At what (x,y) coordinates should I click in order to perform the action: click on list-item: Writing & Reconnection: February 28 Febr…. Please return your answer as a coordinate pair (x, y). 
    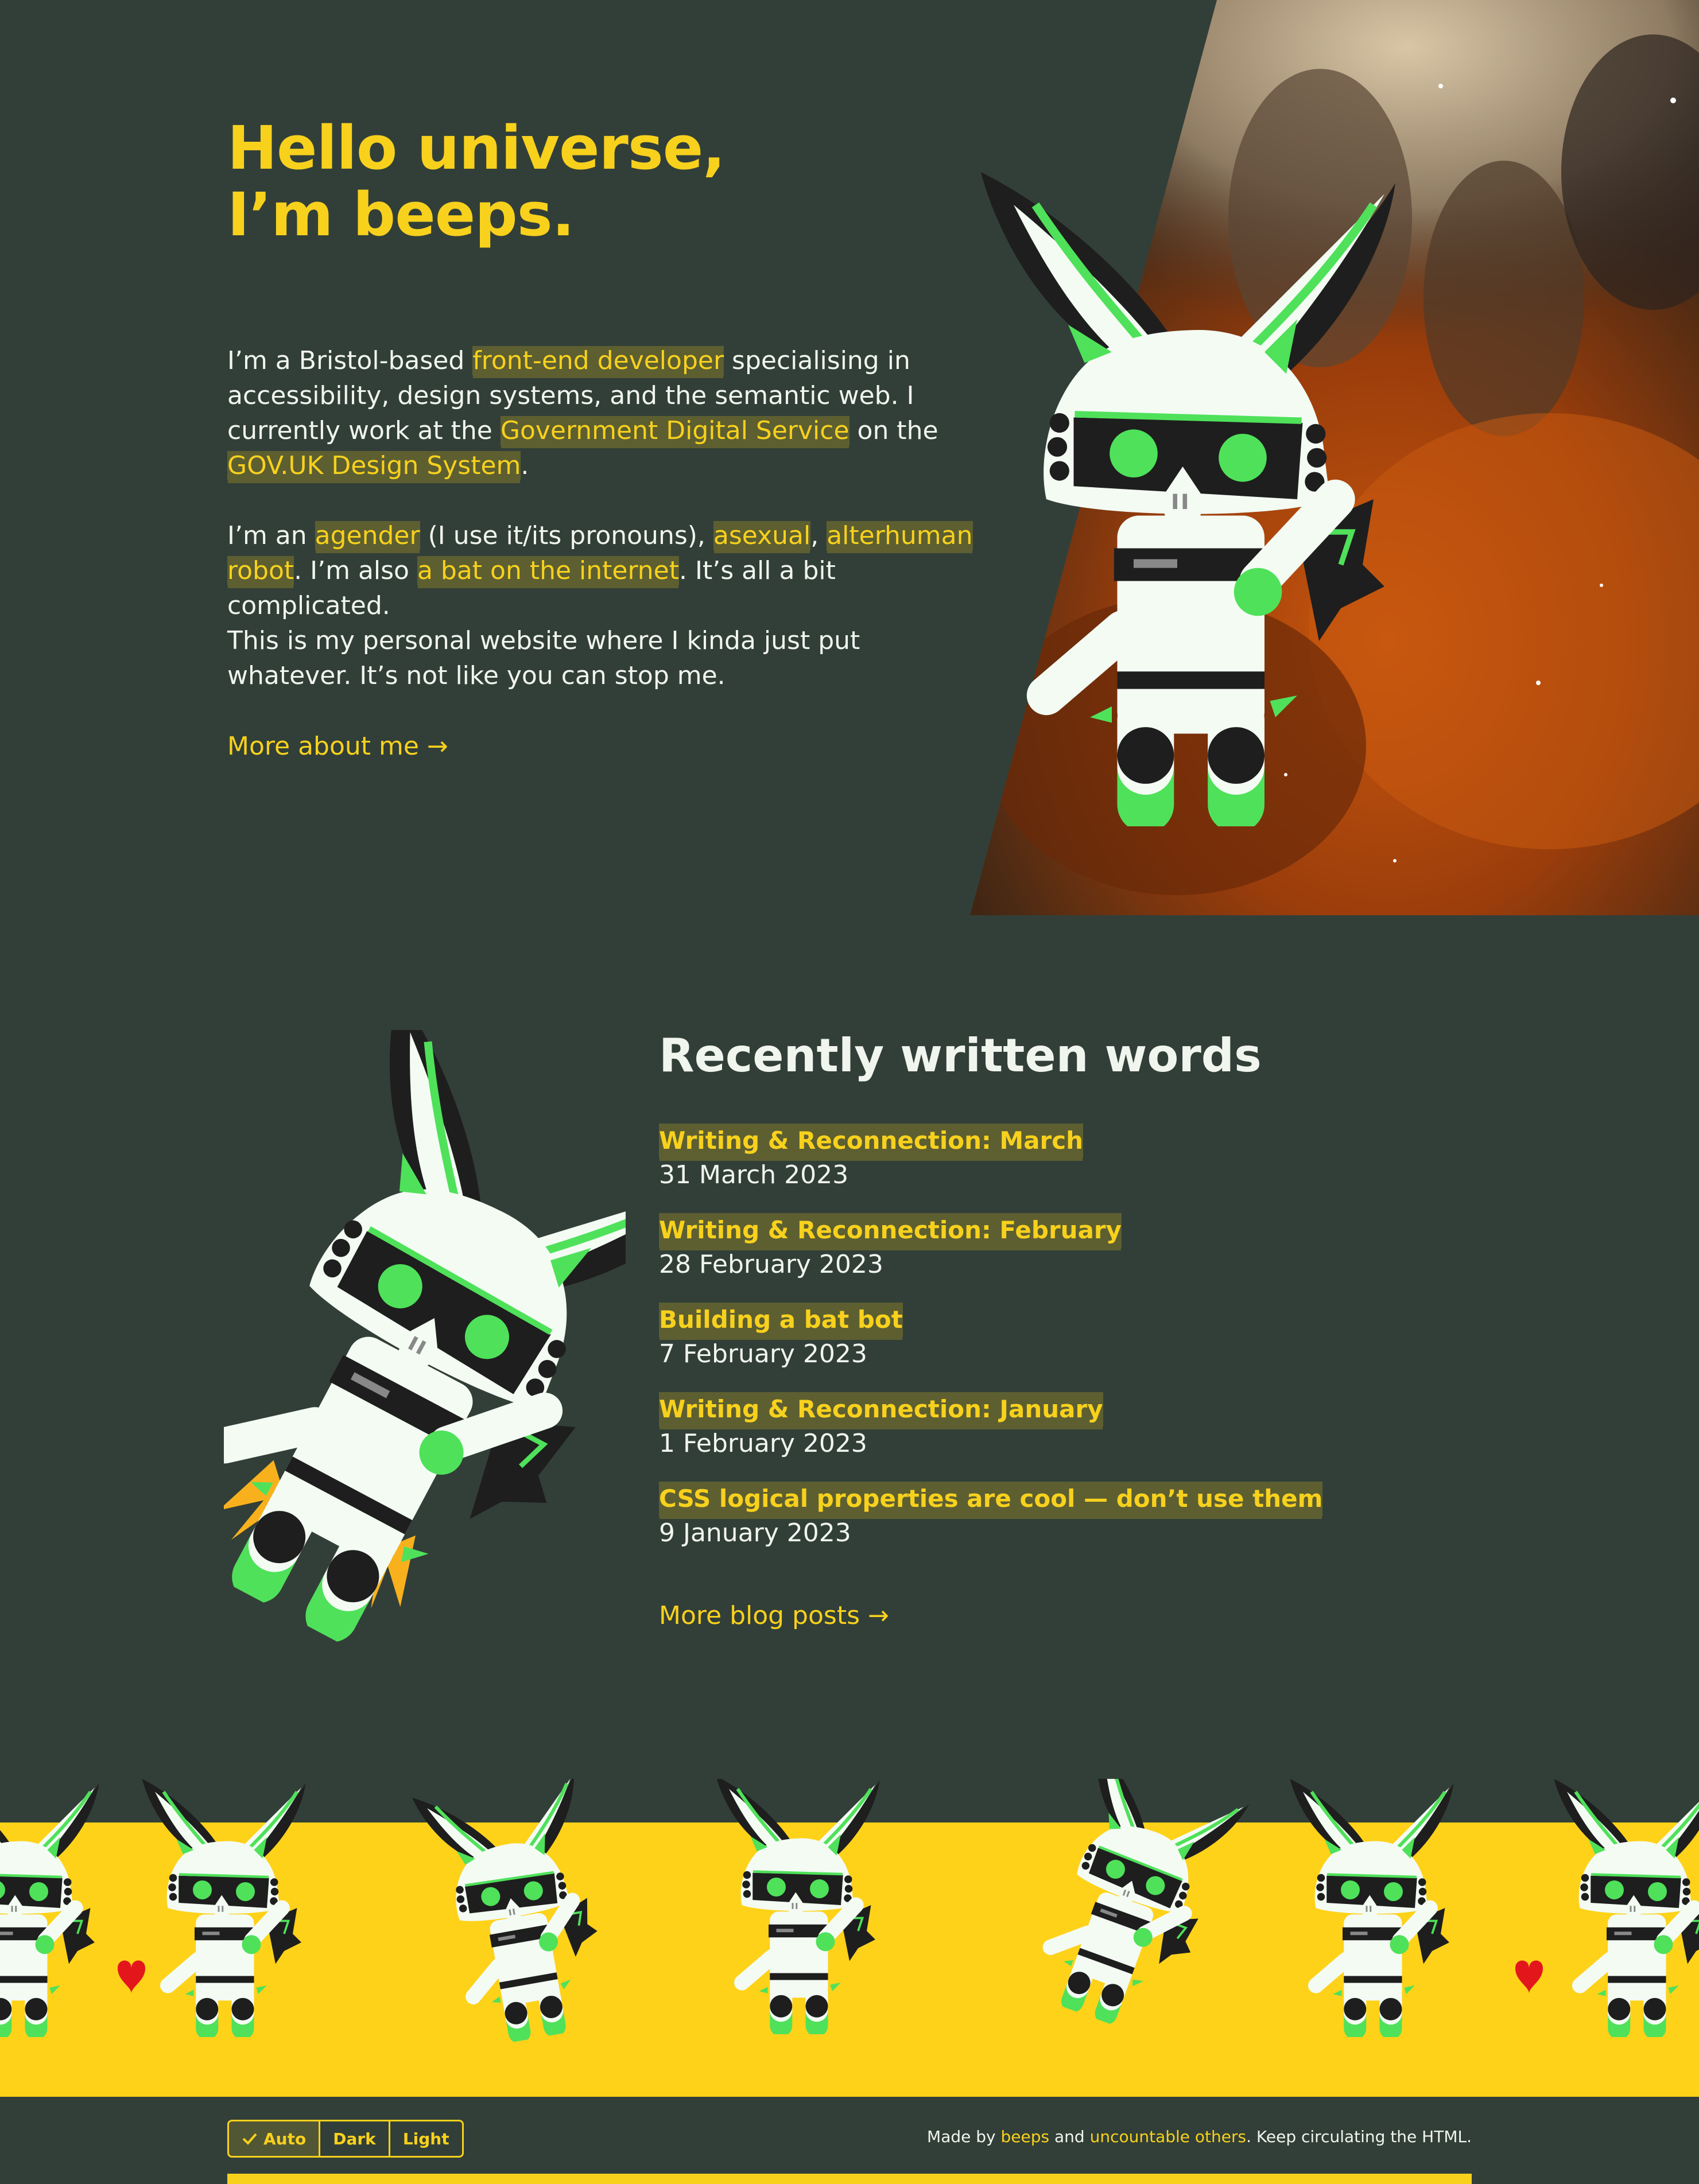
    Looking at the image, I should click on (991, 1258).